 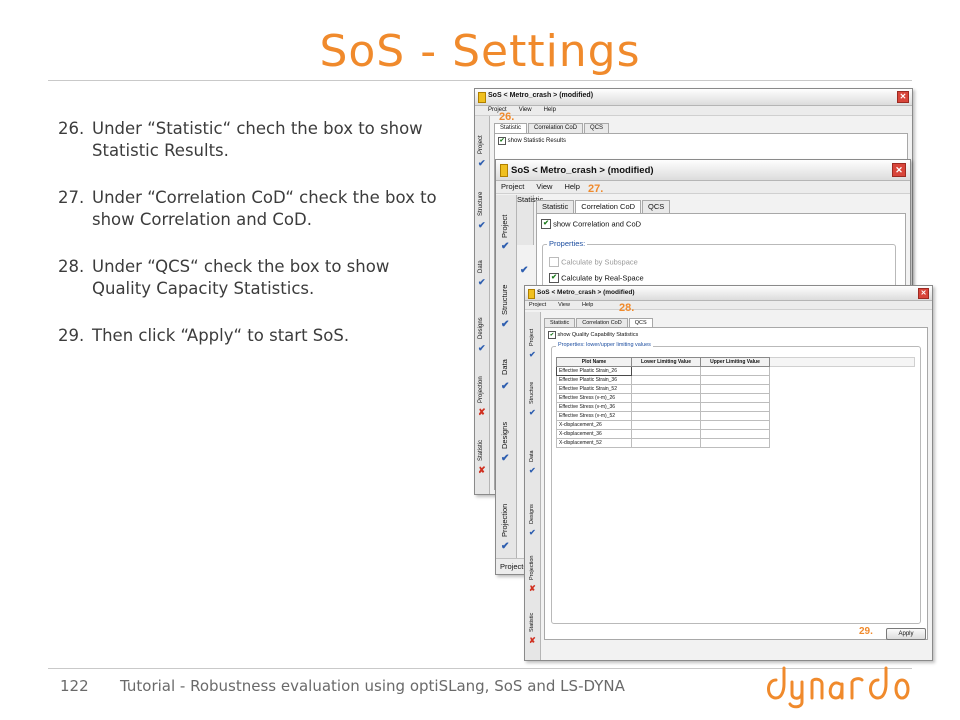 What do you see at coordinates (594, 362) in the screenshot?
I see `table-header: Plot Name` at bounding box center [594, 362].